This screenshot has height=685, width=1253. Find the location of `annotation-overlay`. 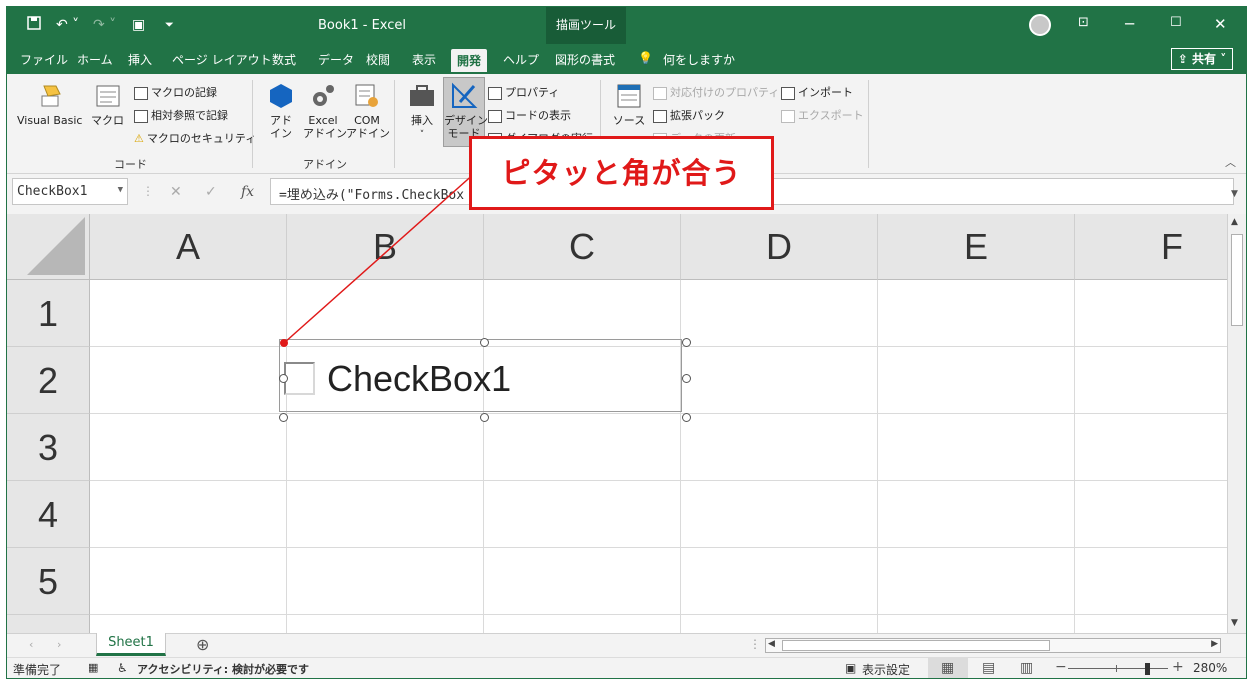

annotation-overlay is located at coordinates (378, 259).